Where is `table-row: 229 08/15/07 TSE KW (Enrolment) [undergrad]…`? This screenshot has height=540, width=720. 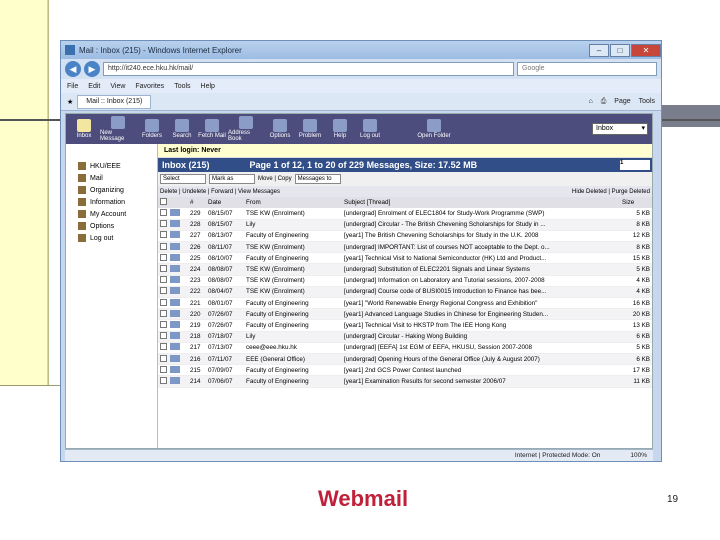
table-row: 229 08/15/07 TSE KW (Enrolment) [undergrad]… is located at coordinates (405, 214).